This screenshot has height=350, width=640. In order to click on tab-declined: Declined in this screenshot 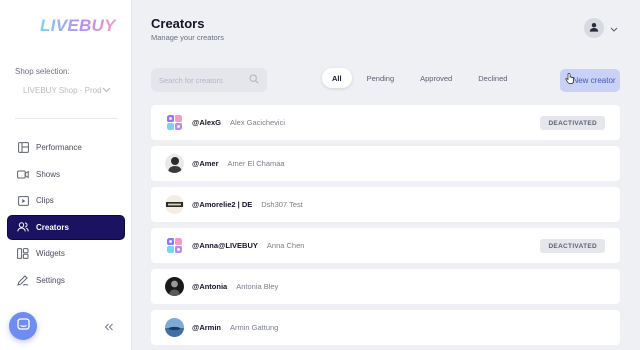, I will do `click(492, 78)`.